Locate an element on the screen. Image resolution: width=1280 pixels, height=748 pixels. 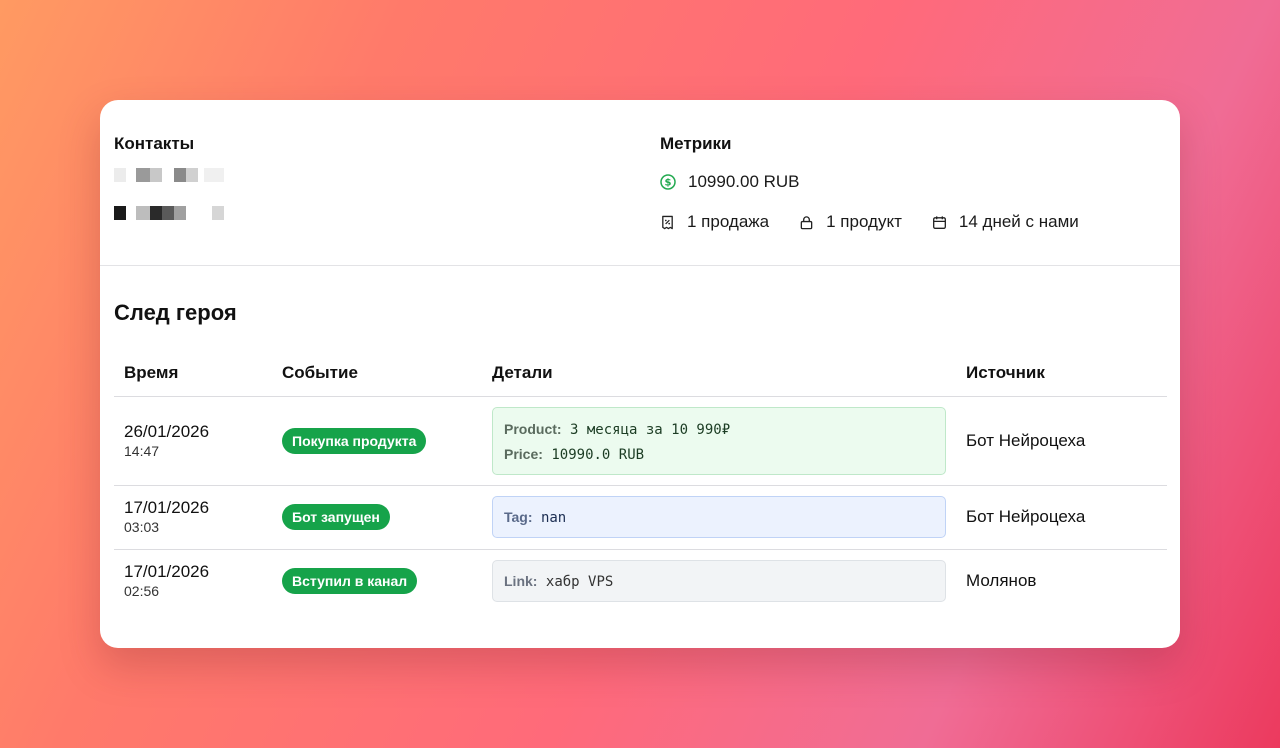
event-badge: Покупка продукта is located at coordinates (354, 440).